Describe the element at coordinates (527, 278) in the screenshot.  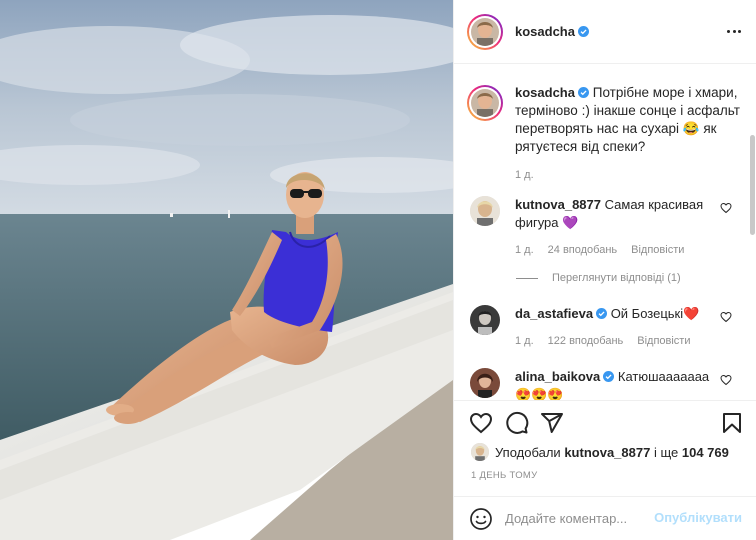
I see `replies-divider` at that location.